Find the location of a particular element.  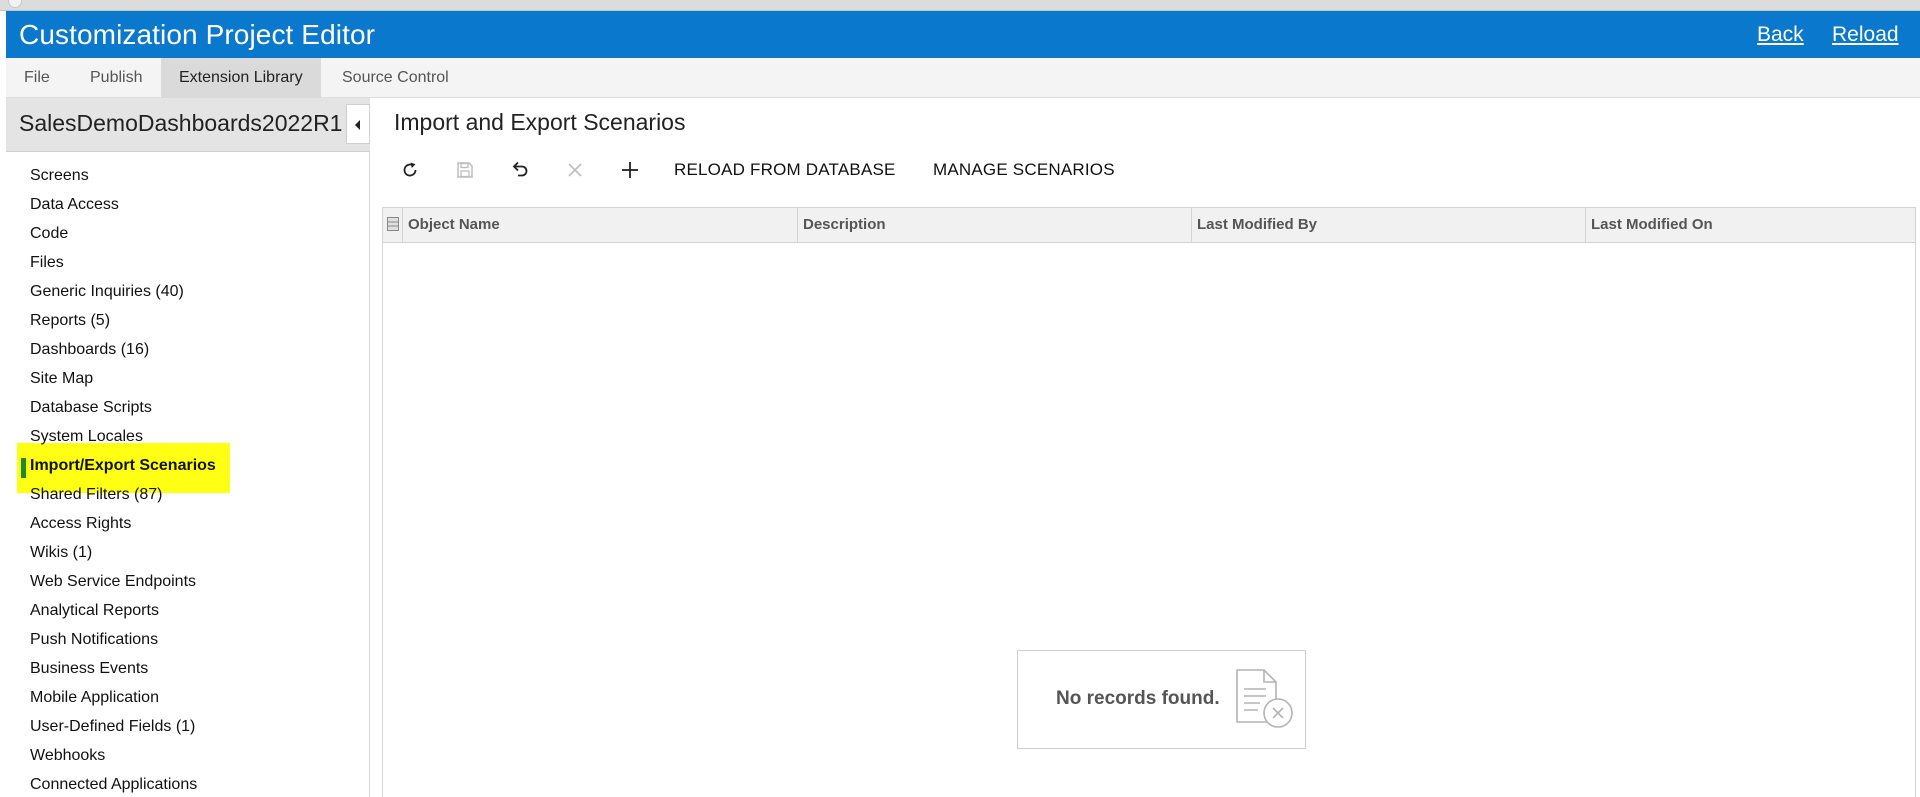

no-records-document-icon is located at coordinates (1264, 698).